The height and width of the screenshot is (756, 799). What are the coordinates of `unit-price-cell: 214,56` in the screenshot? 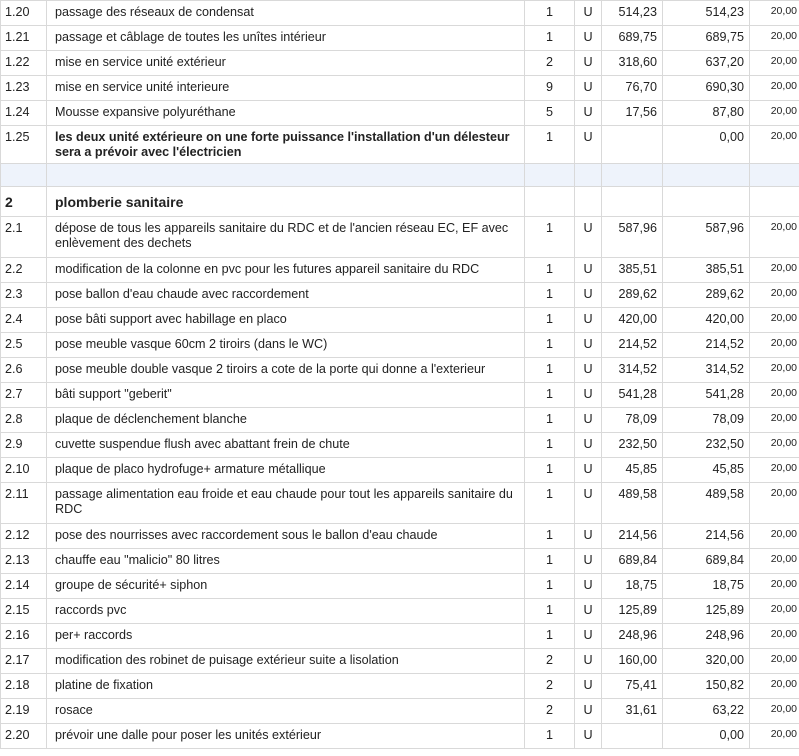 It's located at (632, 536).